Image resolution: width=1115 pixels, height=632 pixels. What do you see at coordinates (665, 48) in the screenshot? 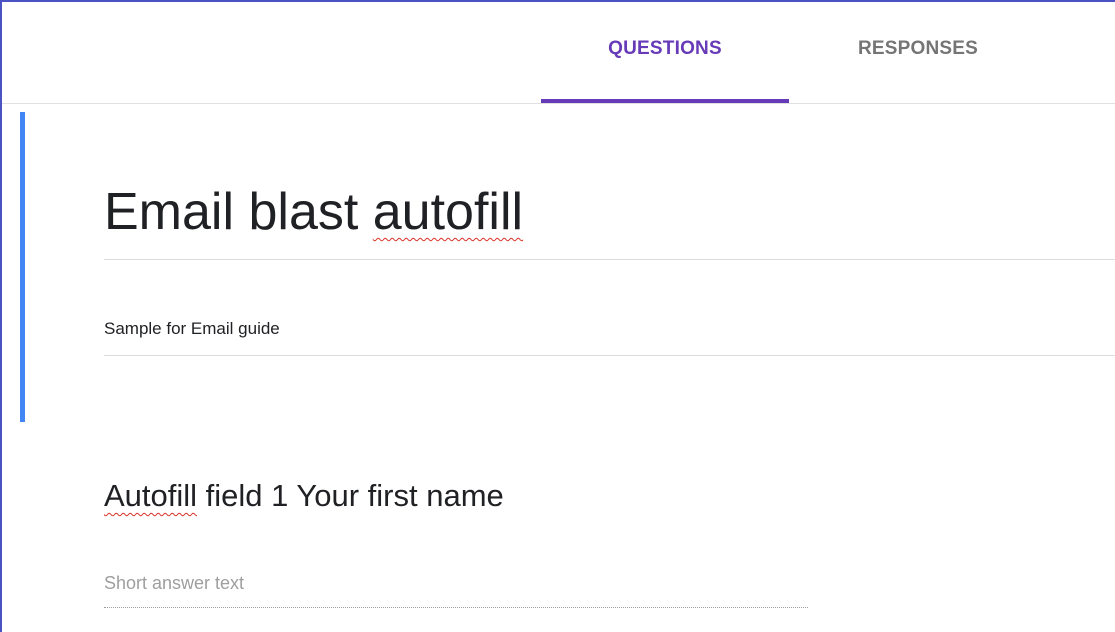
I see `tab-questions-label: QUESTIONS` at bounding box center [665, 48].